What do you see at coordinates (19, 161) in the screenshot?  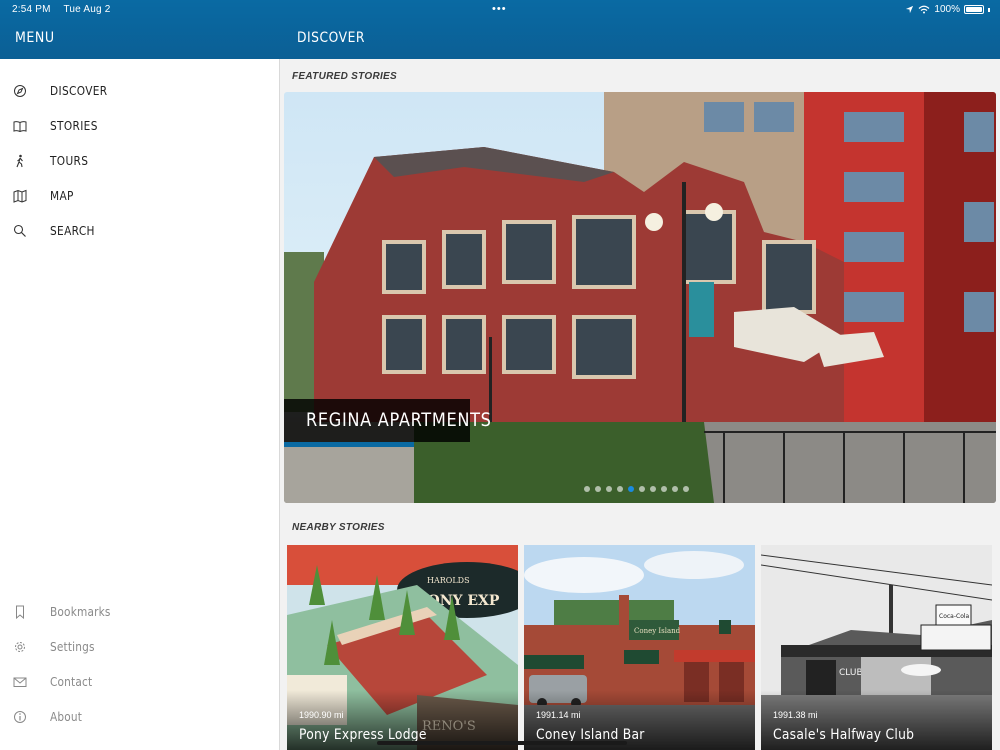 I see `walking-icon` at bounding box center [19, 161].